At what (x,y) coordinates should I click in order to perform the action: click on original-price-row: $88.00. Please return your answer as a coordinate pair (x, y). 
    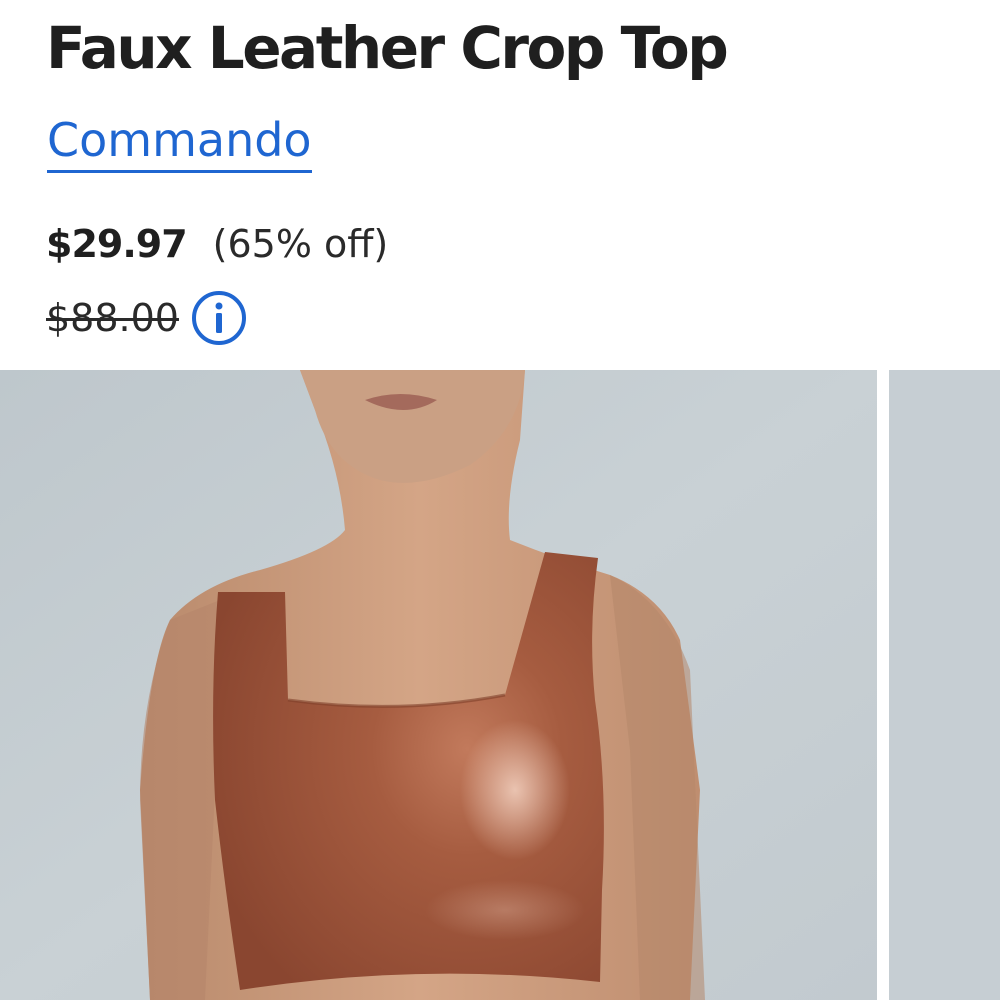
    Looking at the image, I should click on (146, 318).